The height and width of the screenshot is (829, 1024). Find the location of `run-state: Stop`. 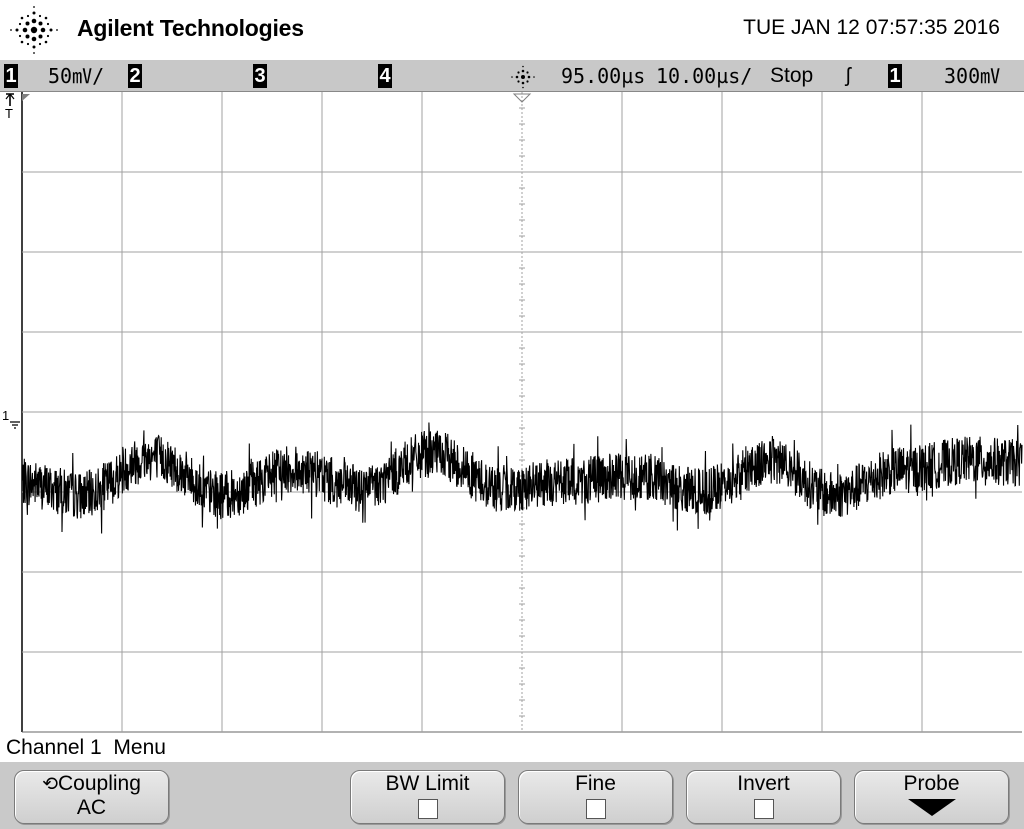

run-state: Stop is located at coordinates (792, 75).